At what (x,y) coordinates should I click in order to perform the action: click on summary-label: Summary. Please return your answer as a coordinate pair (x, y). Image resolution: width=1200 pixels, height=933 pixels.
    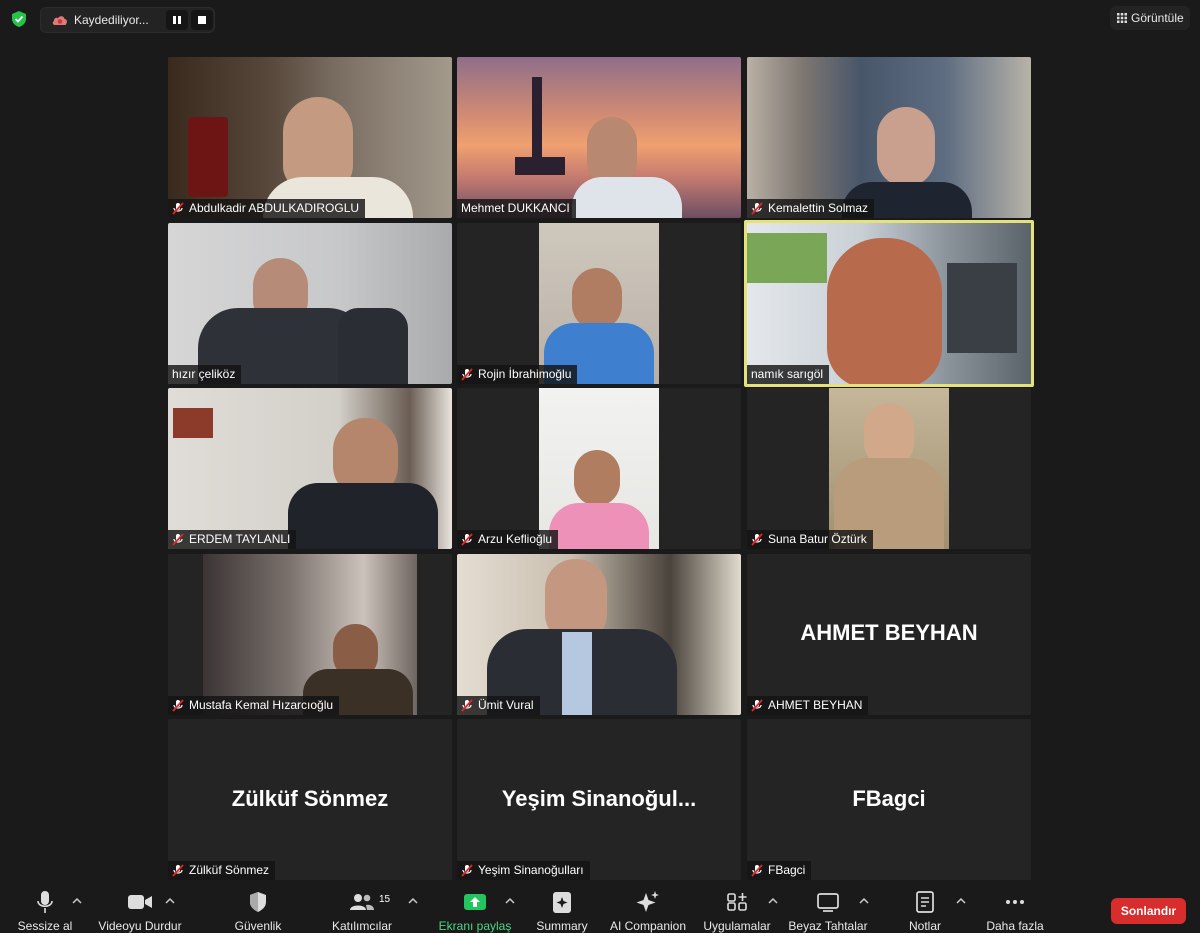
    Looking at the image, I should click on (562, 926).